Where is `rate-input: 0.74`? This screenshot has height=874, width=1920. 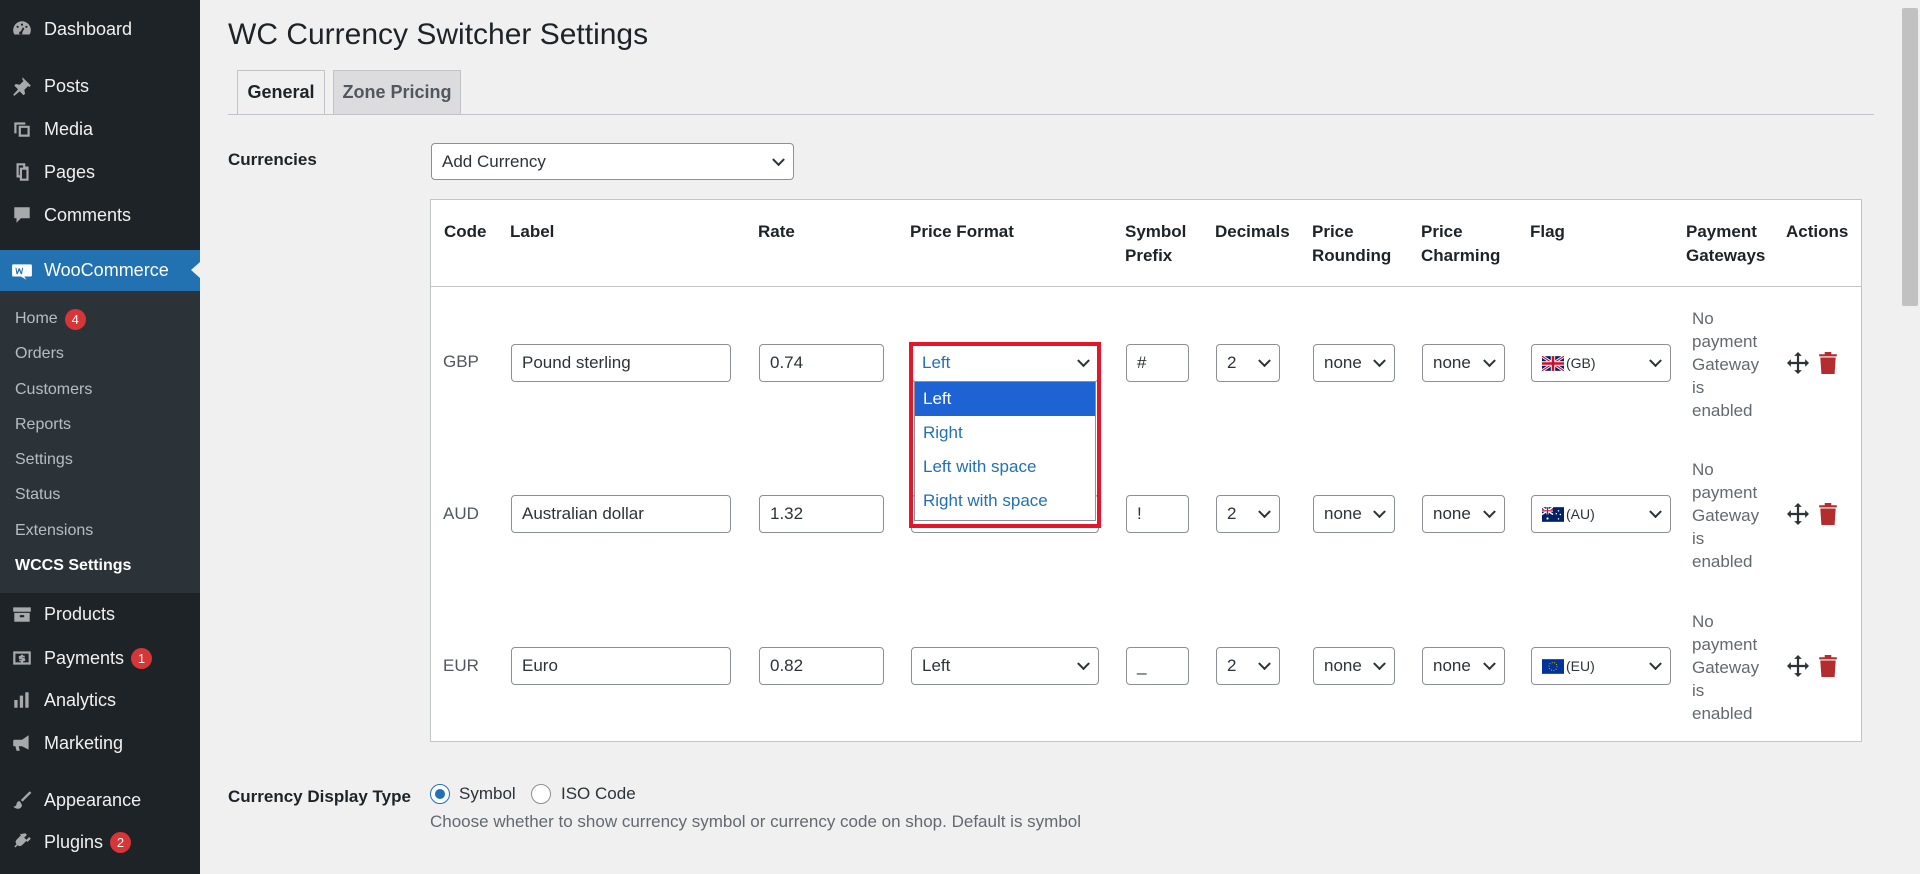 rate-input: 0.74 is located at coordinates (821, 363).